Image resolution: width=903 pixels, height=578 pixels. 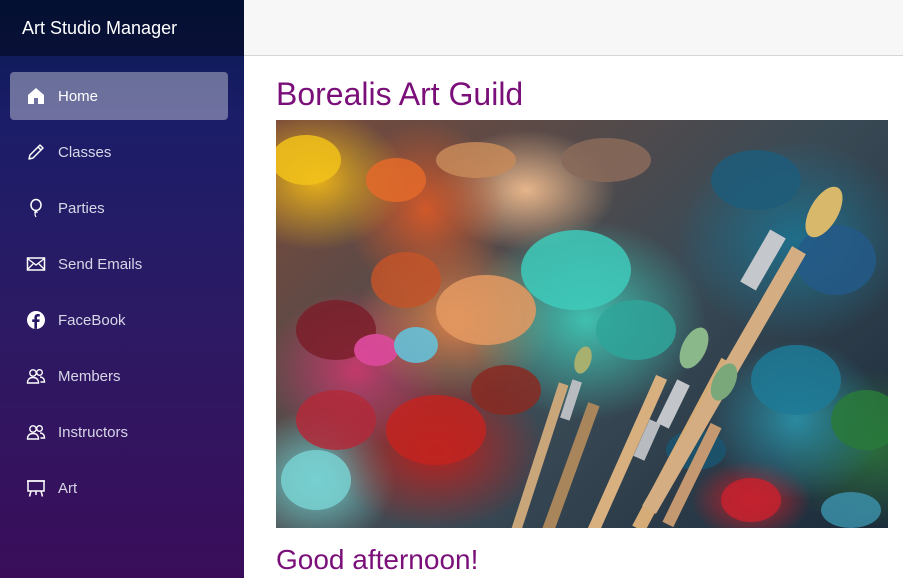 What do you see at coordinates (119, 208) in the screenshot?
I see `sidebar-item-parties: Parties` at bounding box center [119, 208].